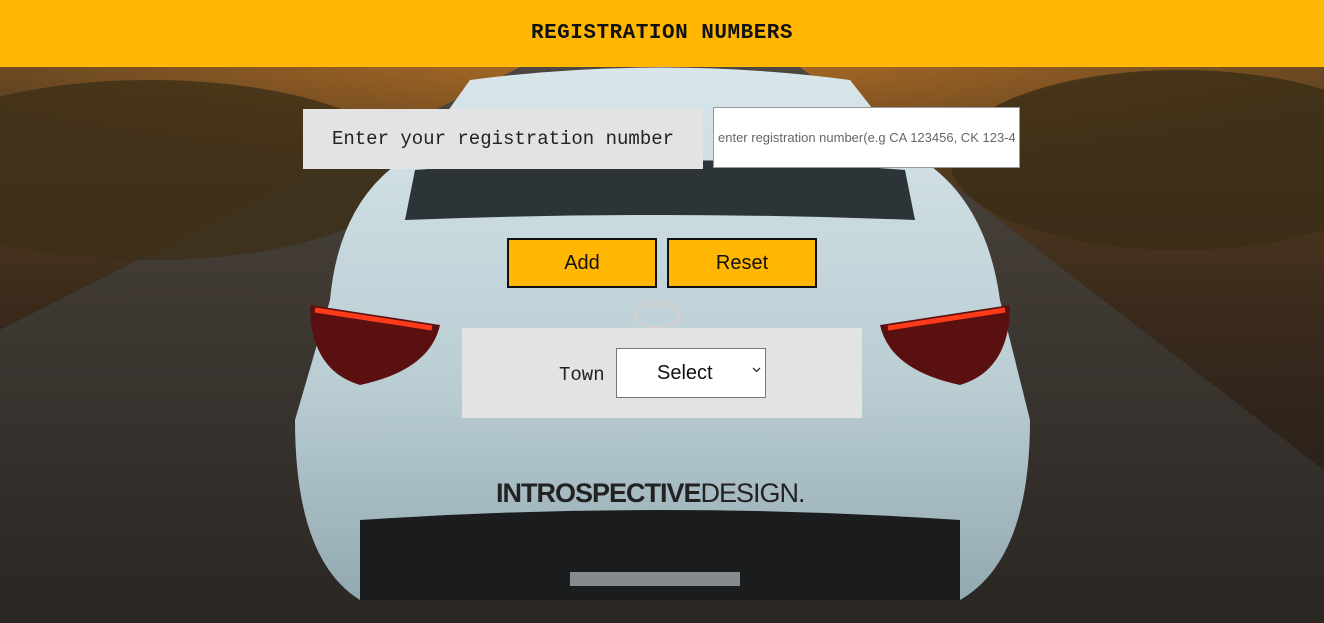 Image resolution: width=1324 pixels, height=623 pixels. I want to click on reset-button: Reset, so click(742, 263).